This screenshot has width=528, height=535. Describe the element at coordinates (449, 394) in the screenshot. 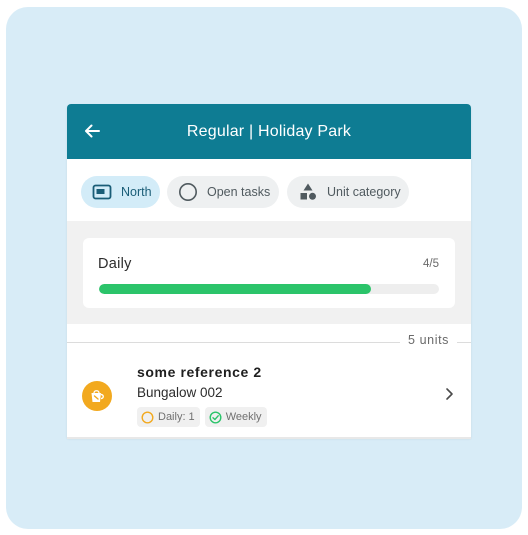

I see `chevron-right-icon` at that location.